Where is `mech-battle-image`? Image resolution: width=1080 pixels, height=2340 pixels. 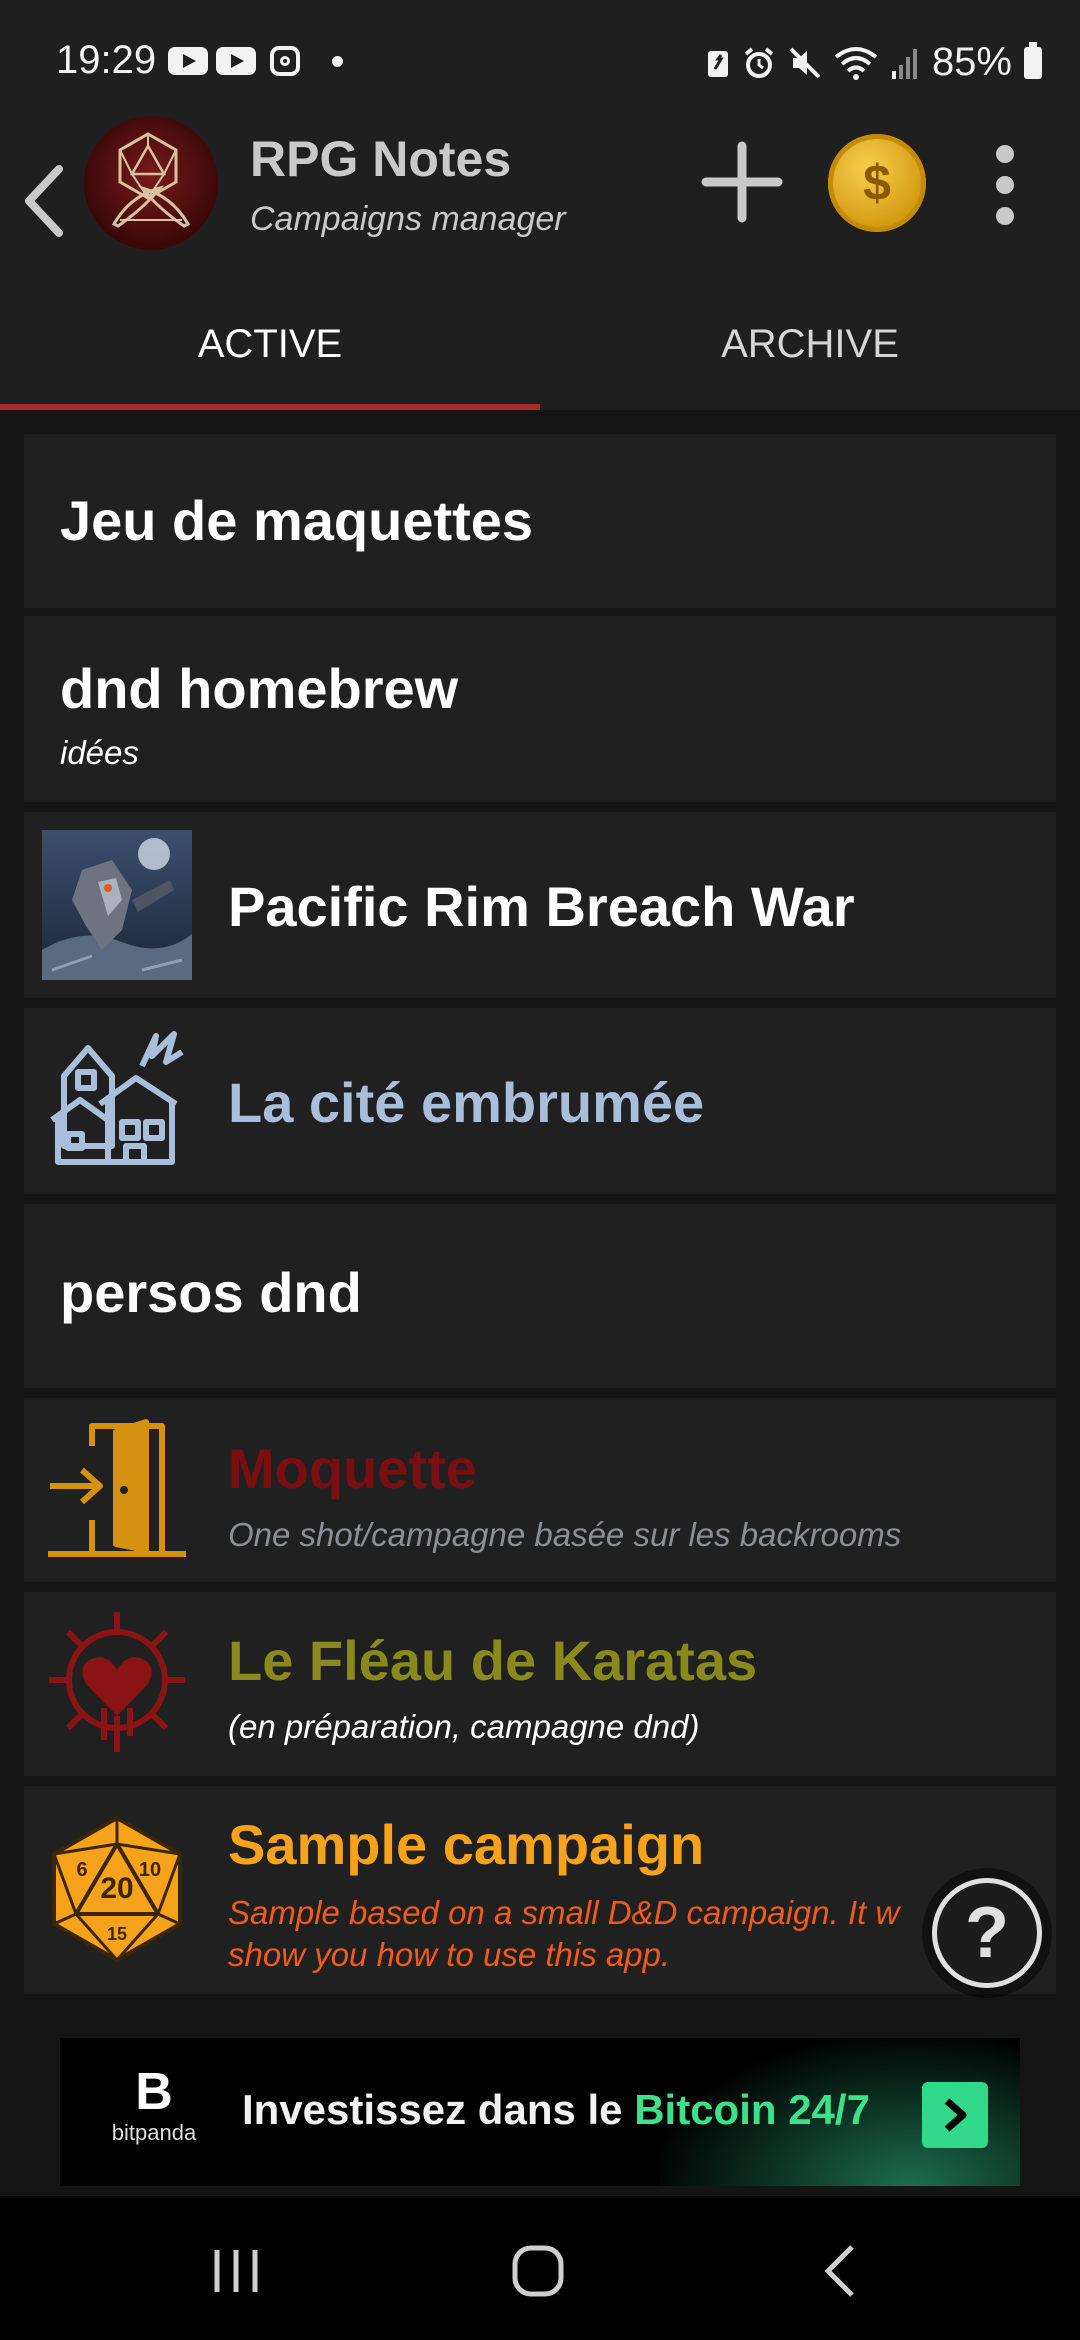
mech-battle-image is located at coordinates (117, 905).